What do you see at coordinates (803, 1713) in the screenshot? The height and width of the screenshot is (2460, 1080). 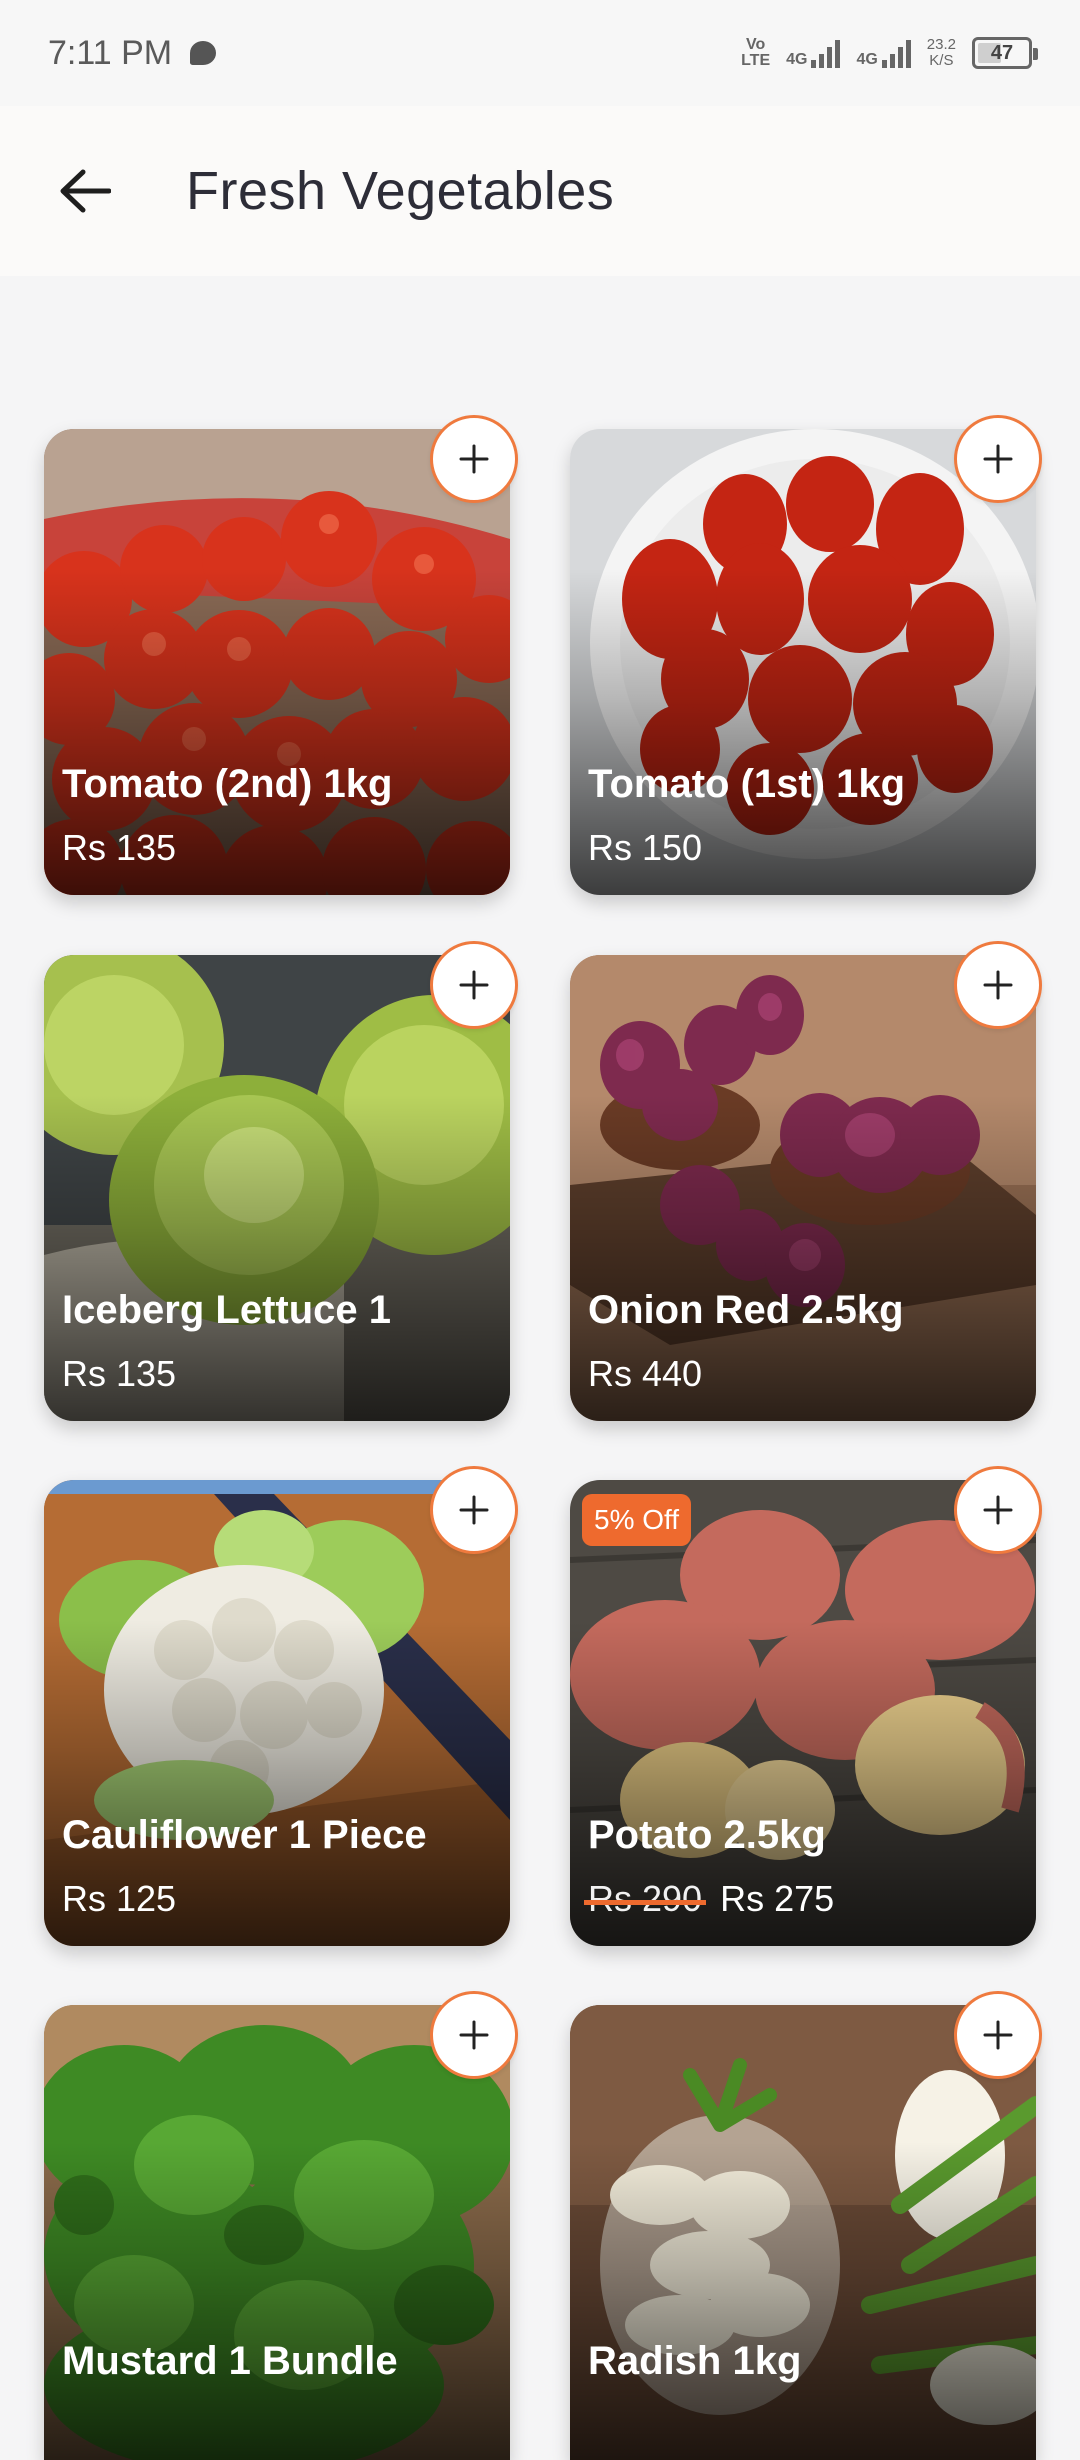 I see `product-card: 5% Off Potato 2.5kg Rs 290 Rs 275` at bounding box center [803, 1713].